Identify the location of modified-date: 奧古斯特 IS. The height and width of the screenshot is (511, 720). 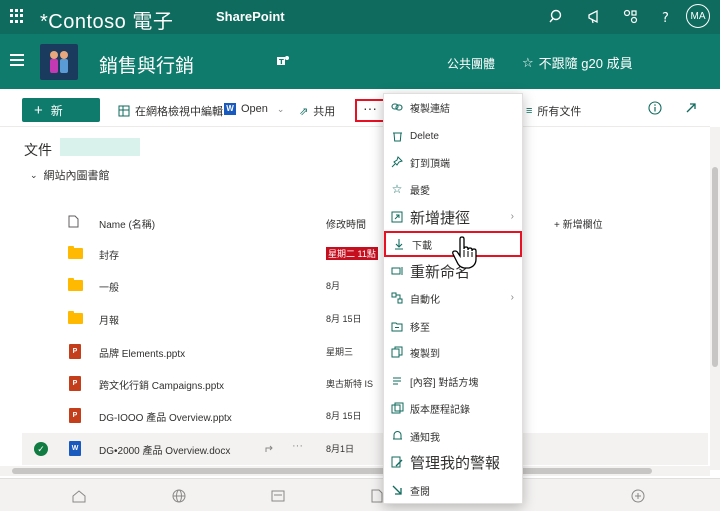
(350, 384).